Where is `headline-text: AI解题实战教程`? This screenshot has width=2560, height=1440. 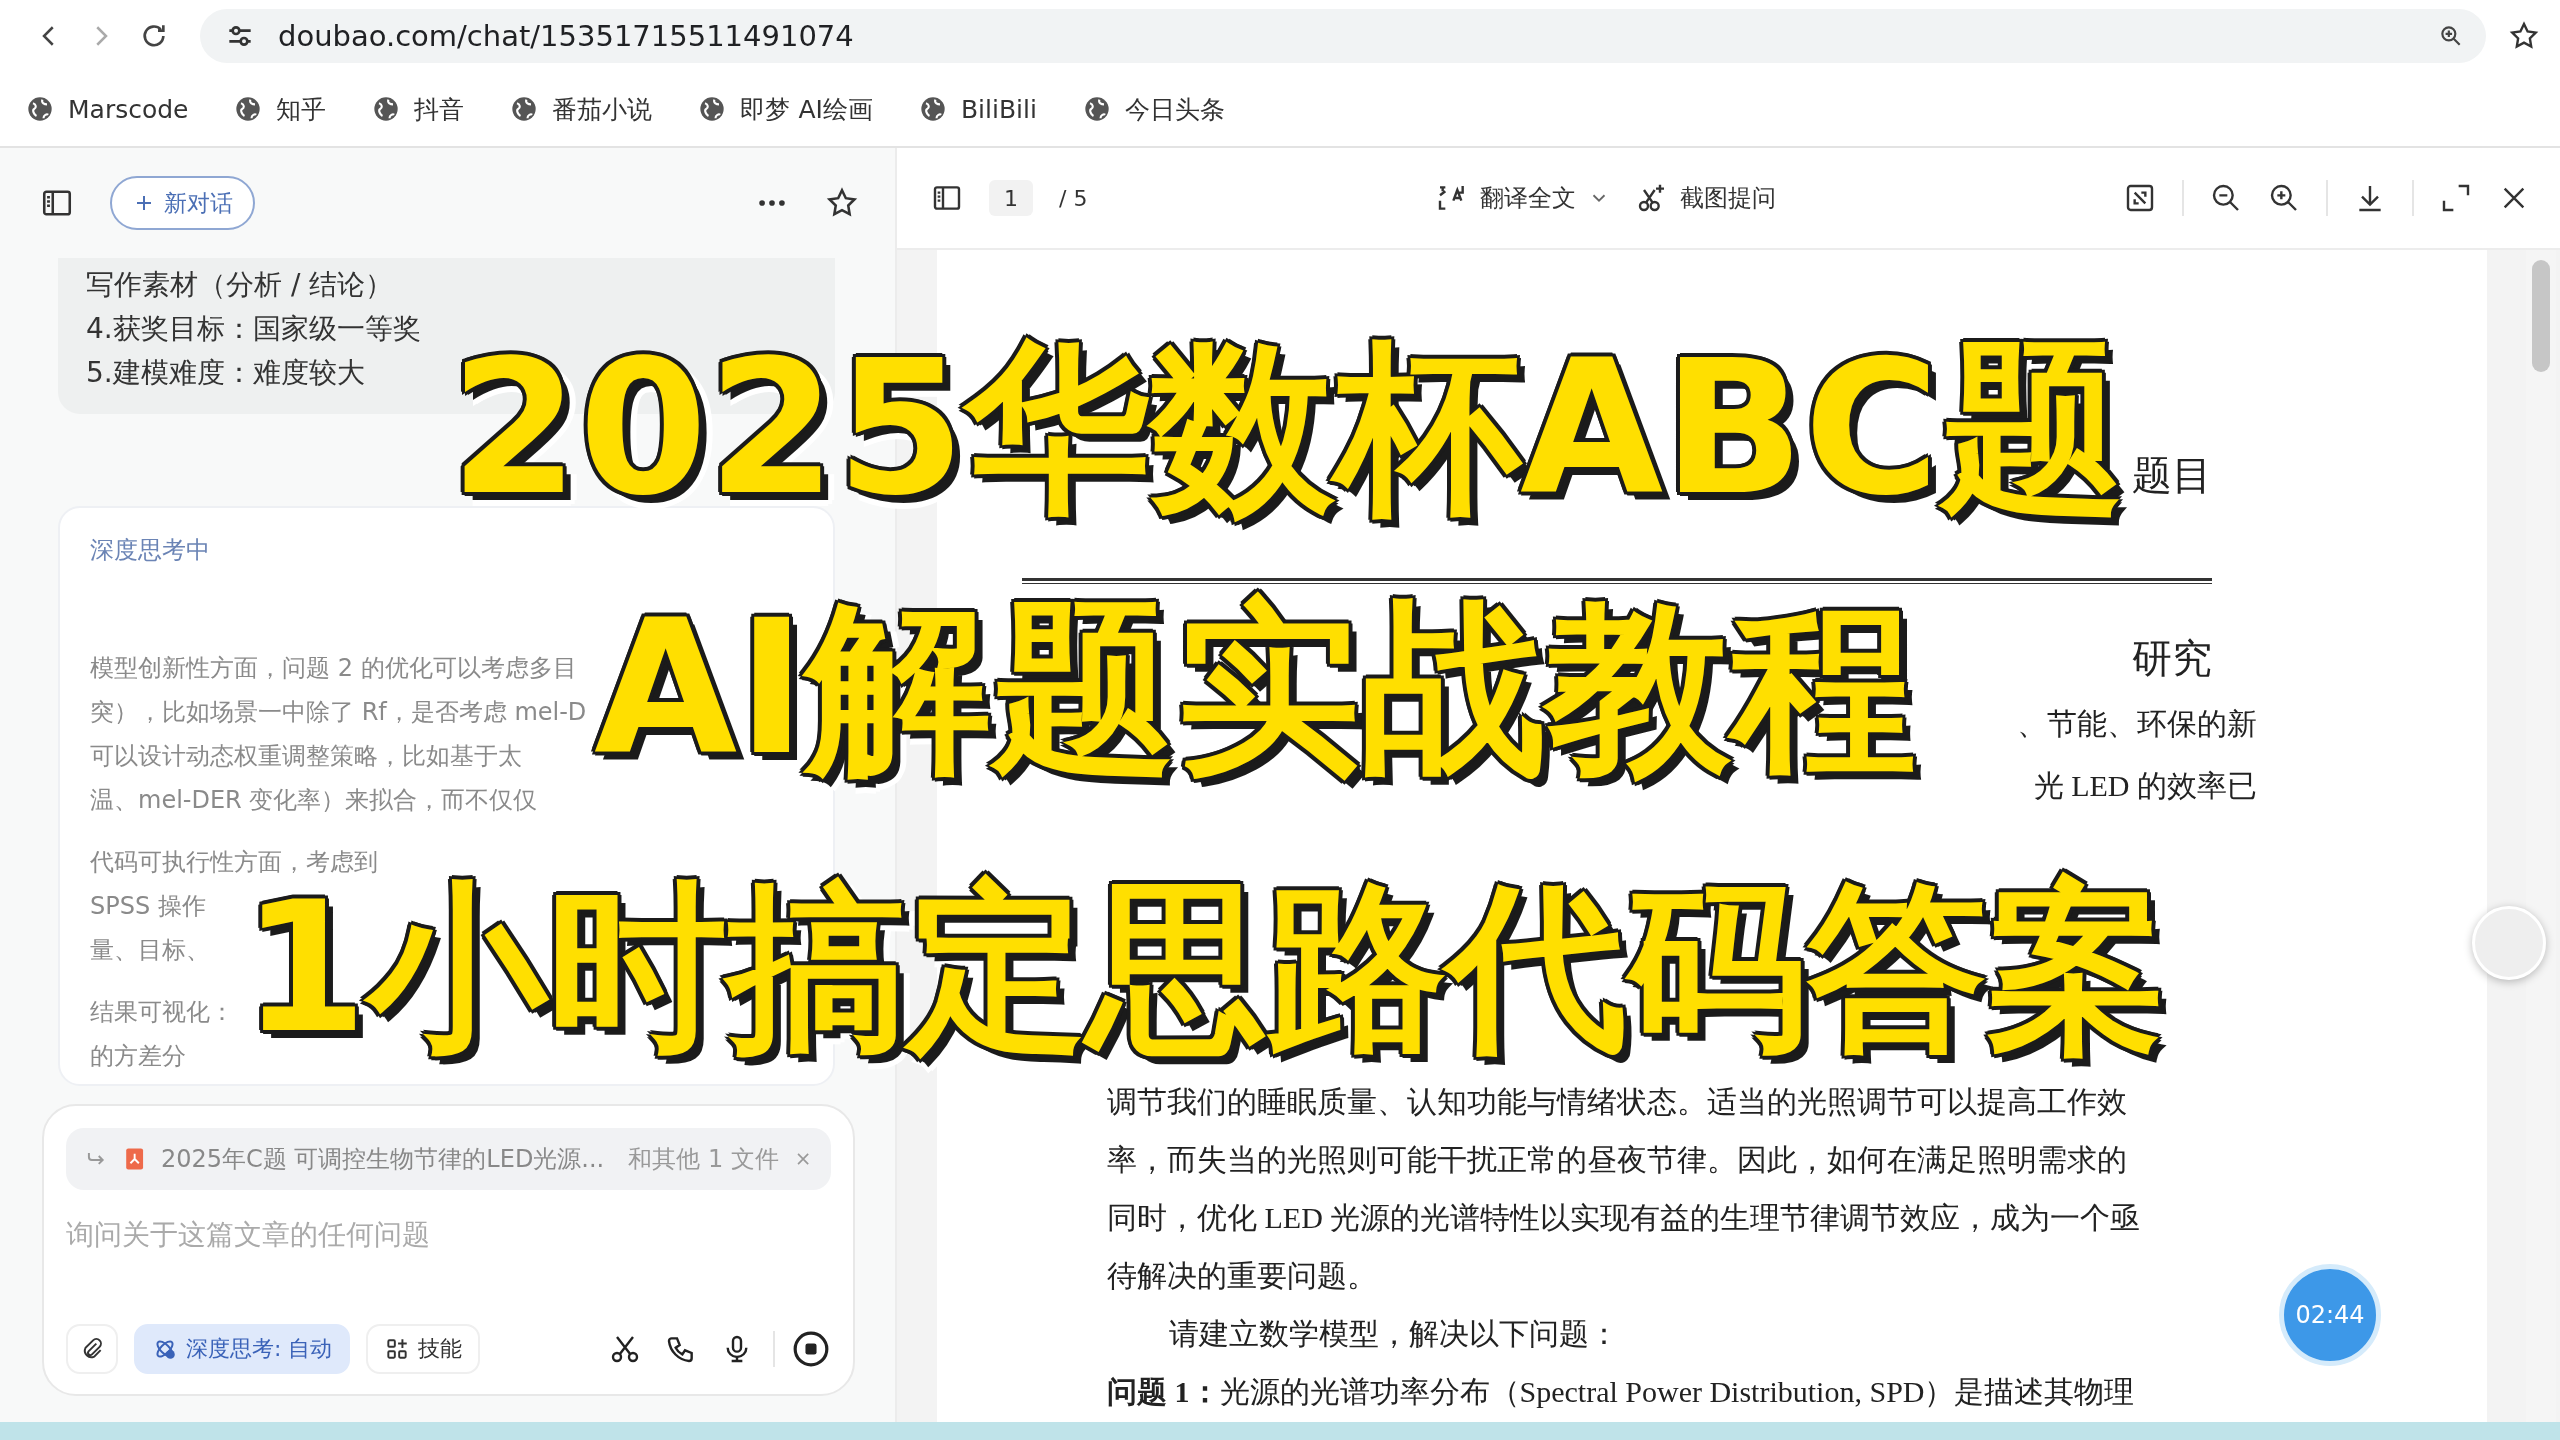
headline-text: AI解题实战教程 is located at coordinates (1255, 694).